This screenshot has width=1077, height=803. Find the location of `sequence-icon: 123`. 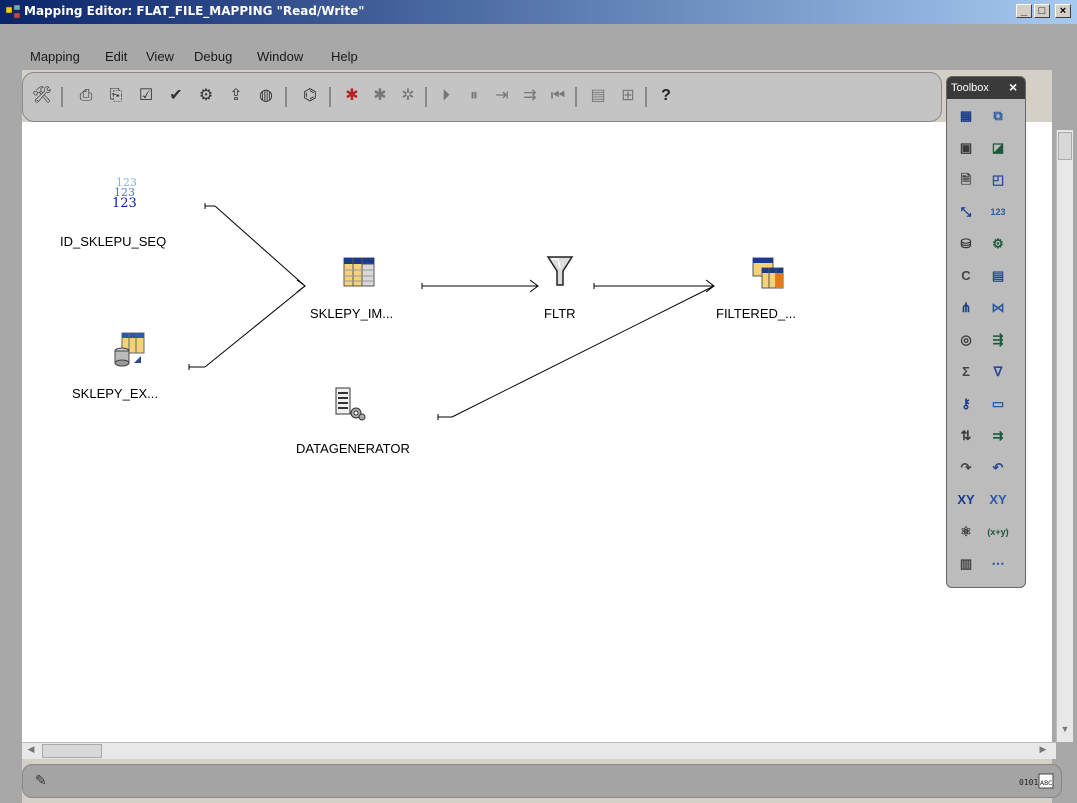

sequence-icon: 123 is located at coordinates (998, 212).